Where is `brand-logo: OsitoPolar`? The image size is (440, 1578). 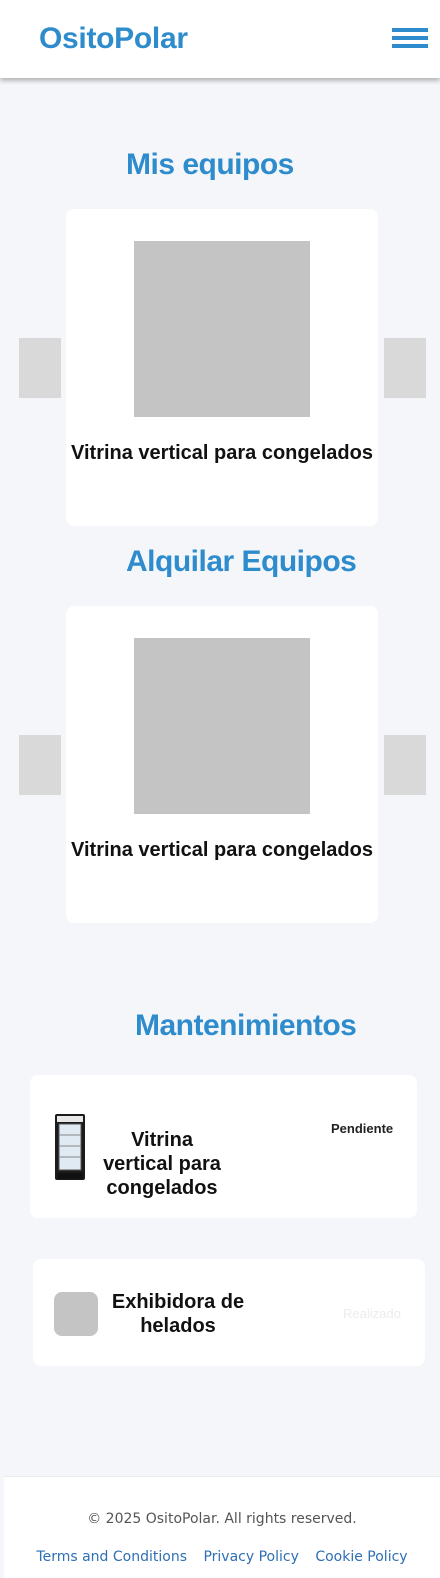
brand-logo: OsitoPolar is located at coordinates (113, 39).